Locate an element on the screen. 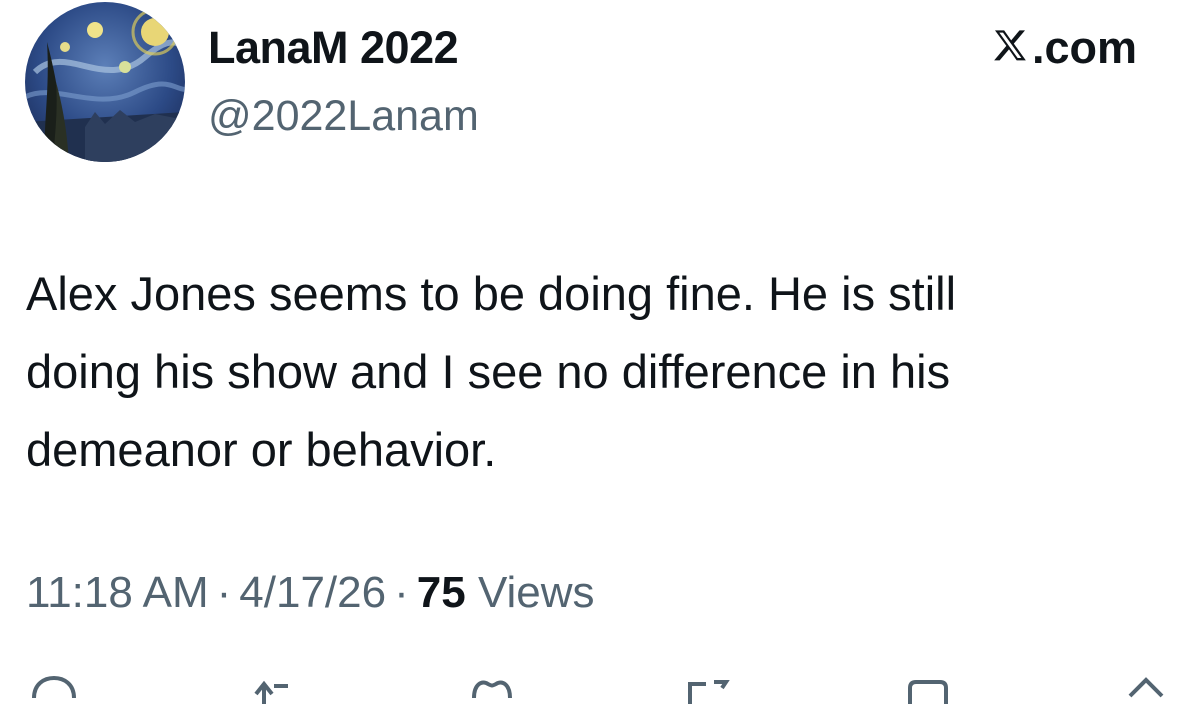 This screenshot has width=1199, height=704. tweet-meta: 11:18 AM · 4/17/26 · 75 Views is located at coordinates (310, 593).